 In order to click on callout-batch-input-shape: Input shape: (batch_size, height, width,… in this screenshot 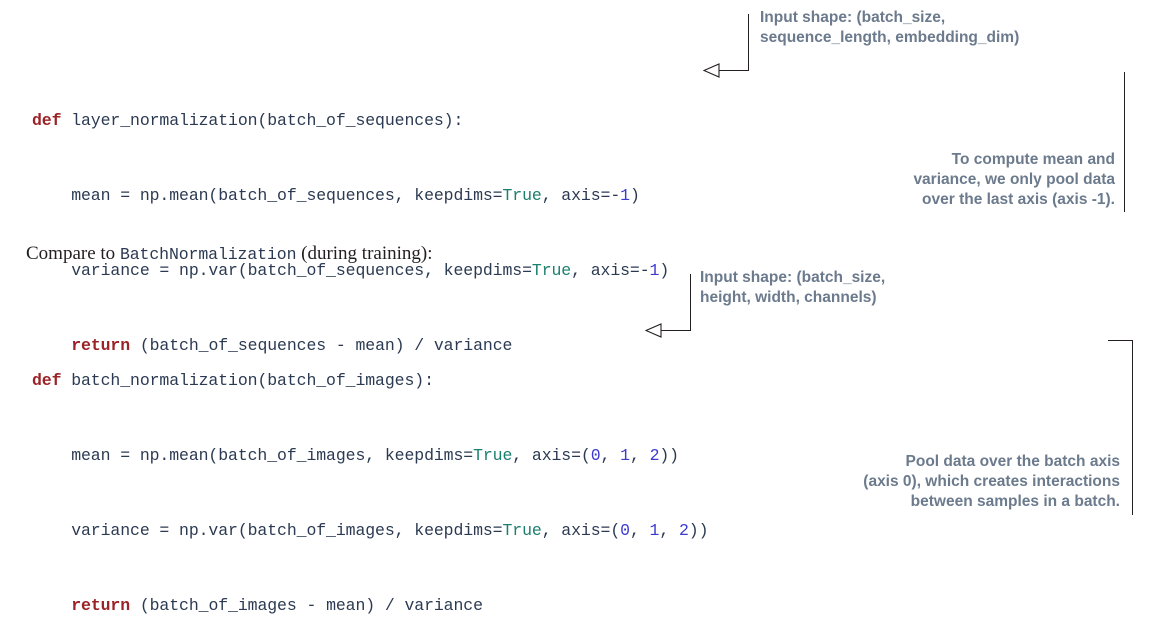, I will do `click(793, 287)`.